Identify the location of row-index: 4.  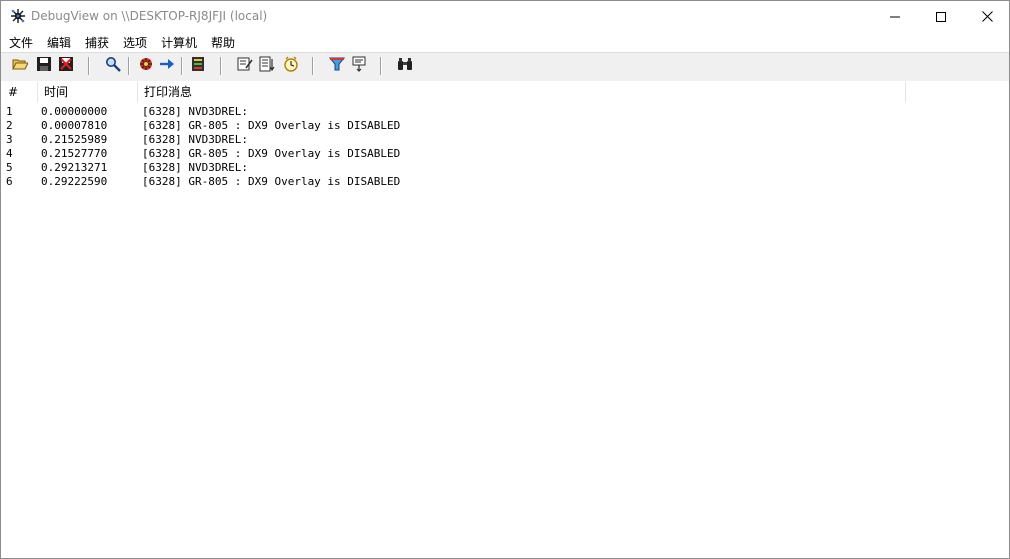
(9, 153).